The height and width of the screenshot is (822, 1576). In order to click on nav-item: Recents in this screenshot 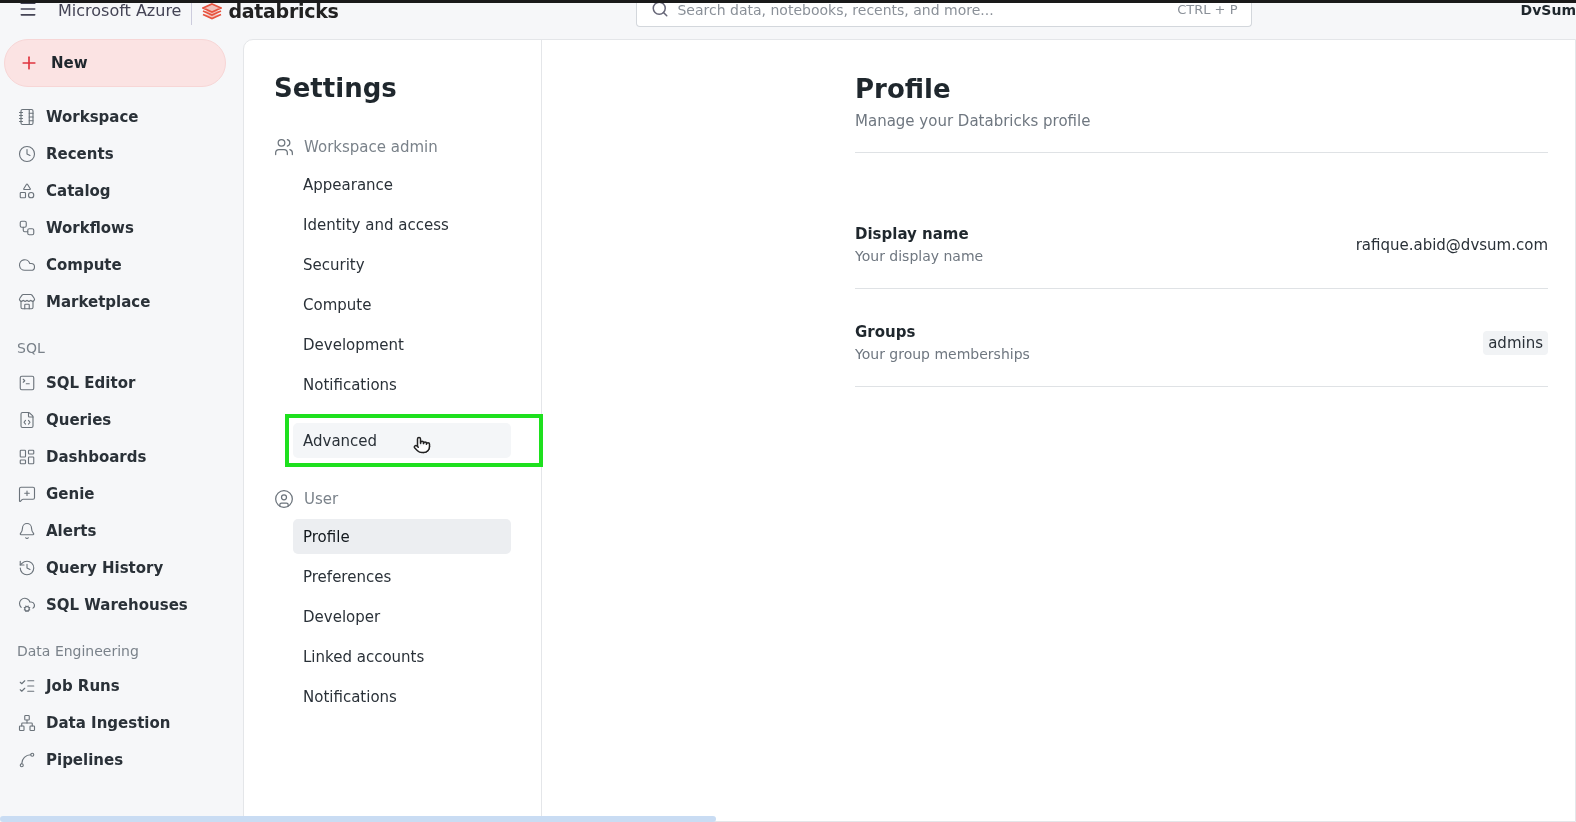, I will do `click(123, 153)`.